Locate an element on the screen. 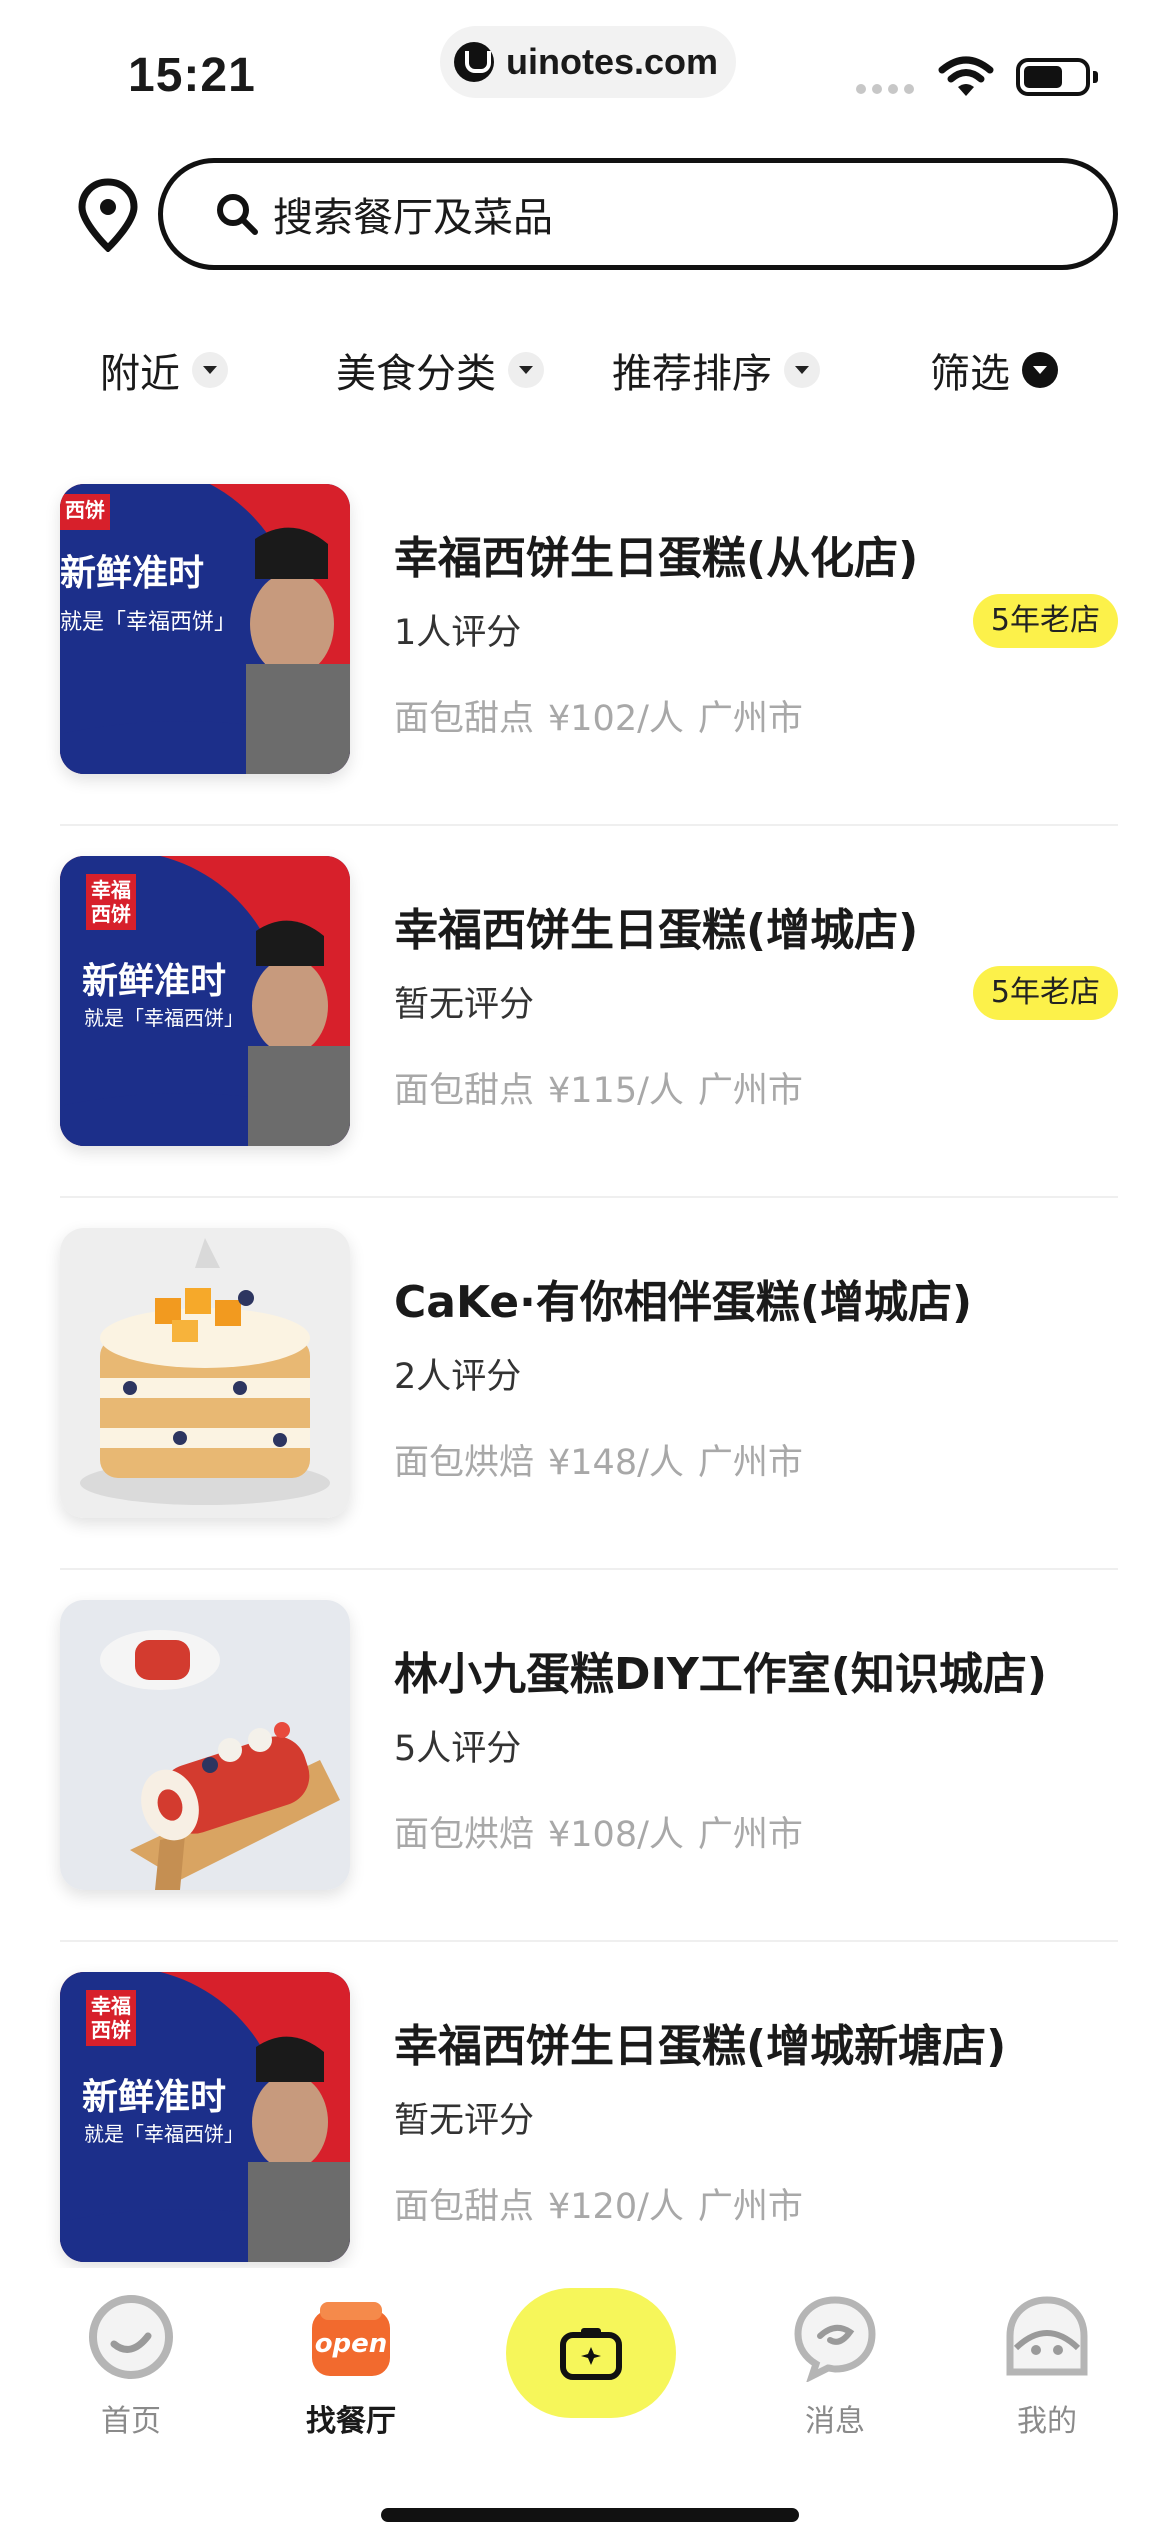  url-pill: uinotes.com is located at coordinates (588, 62).